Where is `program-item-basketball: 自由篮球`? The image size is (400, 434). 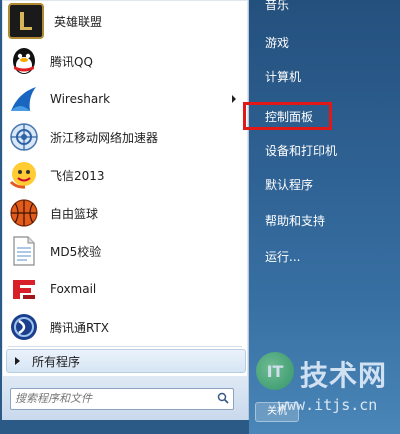
program-item-basketball: 自由篮球 is located at coordinates (124, 213).